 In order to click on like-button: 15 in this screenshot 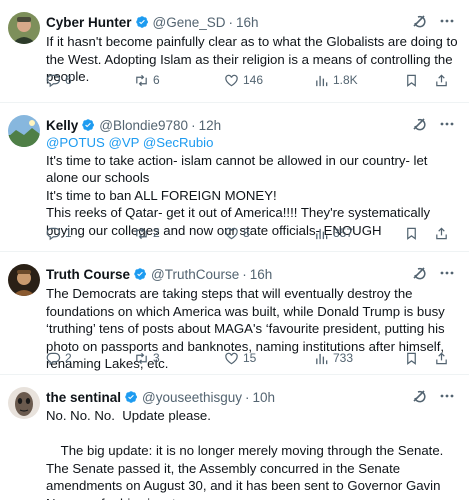, I will do `click(240, 358)`.